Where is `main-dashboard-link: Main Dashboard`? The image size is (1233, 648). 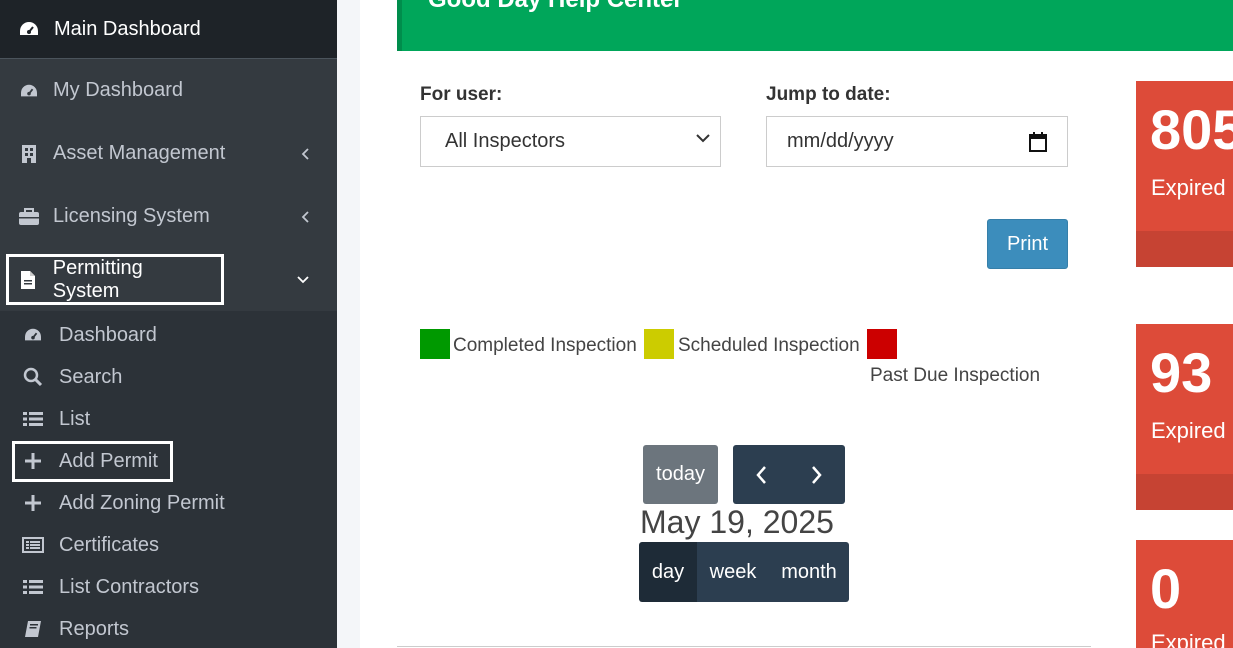
main-dashboard-link: Main Dashboard is located at coordinates (168, 29).